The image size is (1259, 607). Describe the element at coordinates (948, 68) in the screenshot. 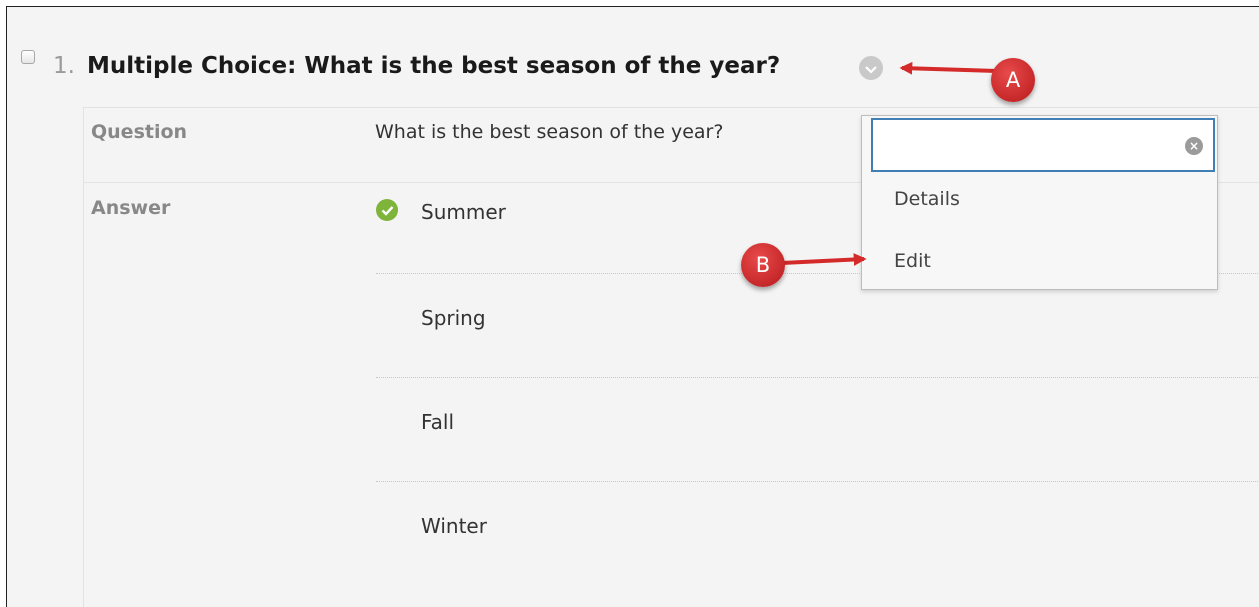

I see `arrow-a` at that location.